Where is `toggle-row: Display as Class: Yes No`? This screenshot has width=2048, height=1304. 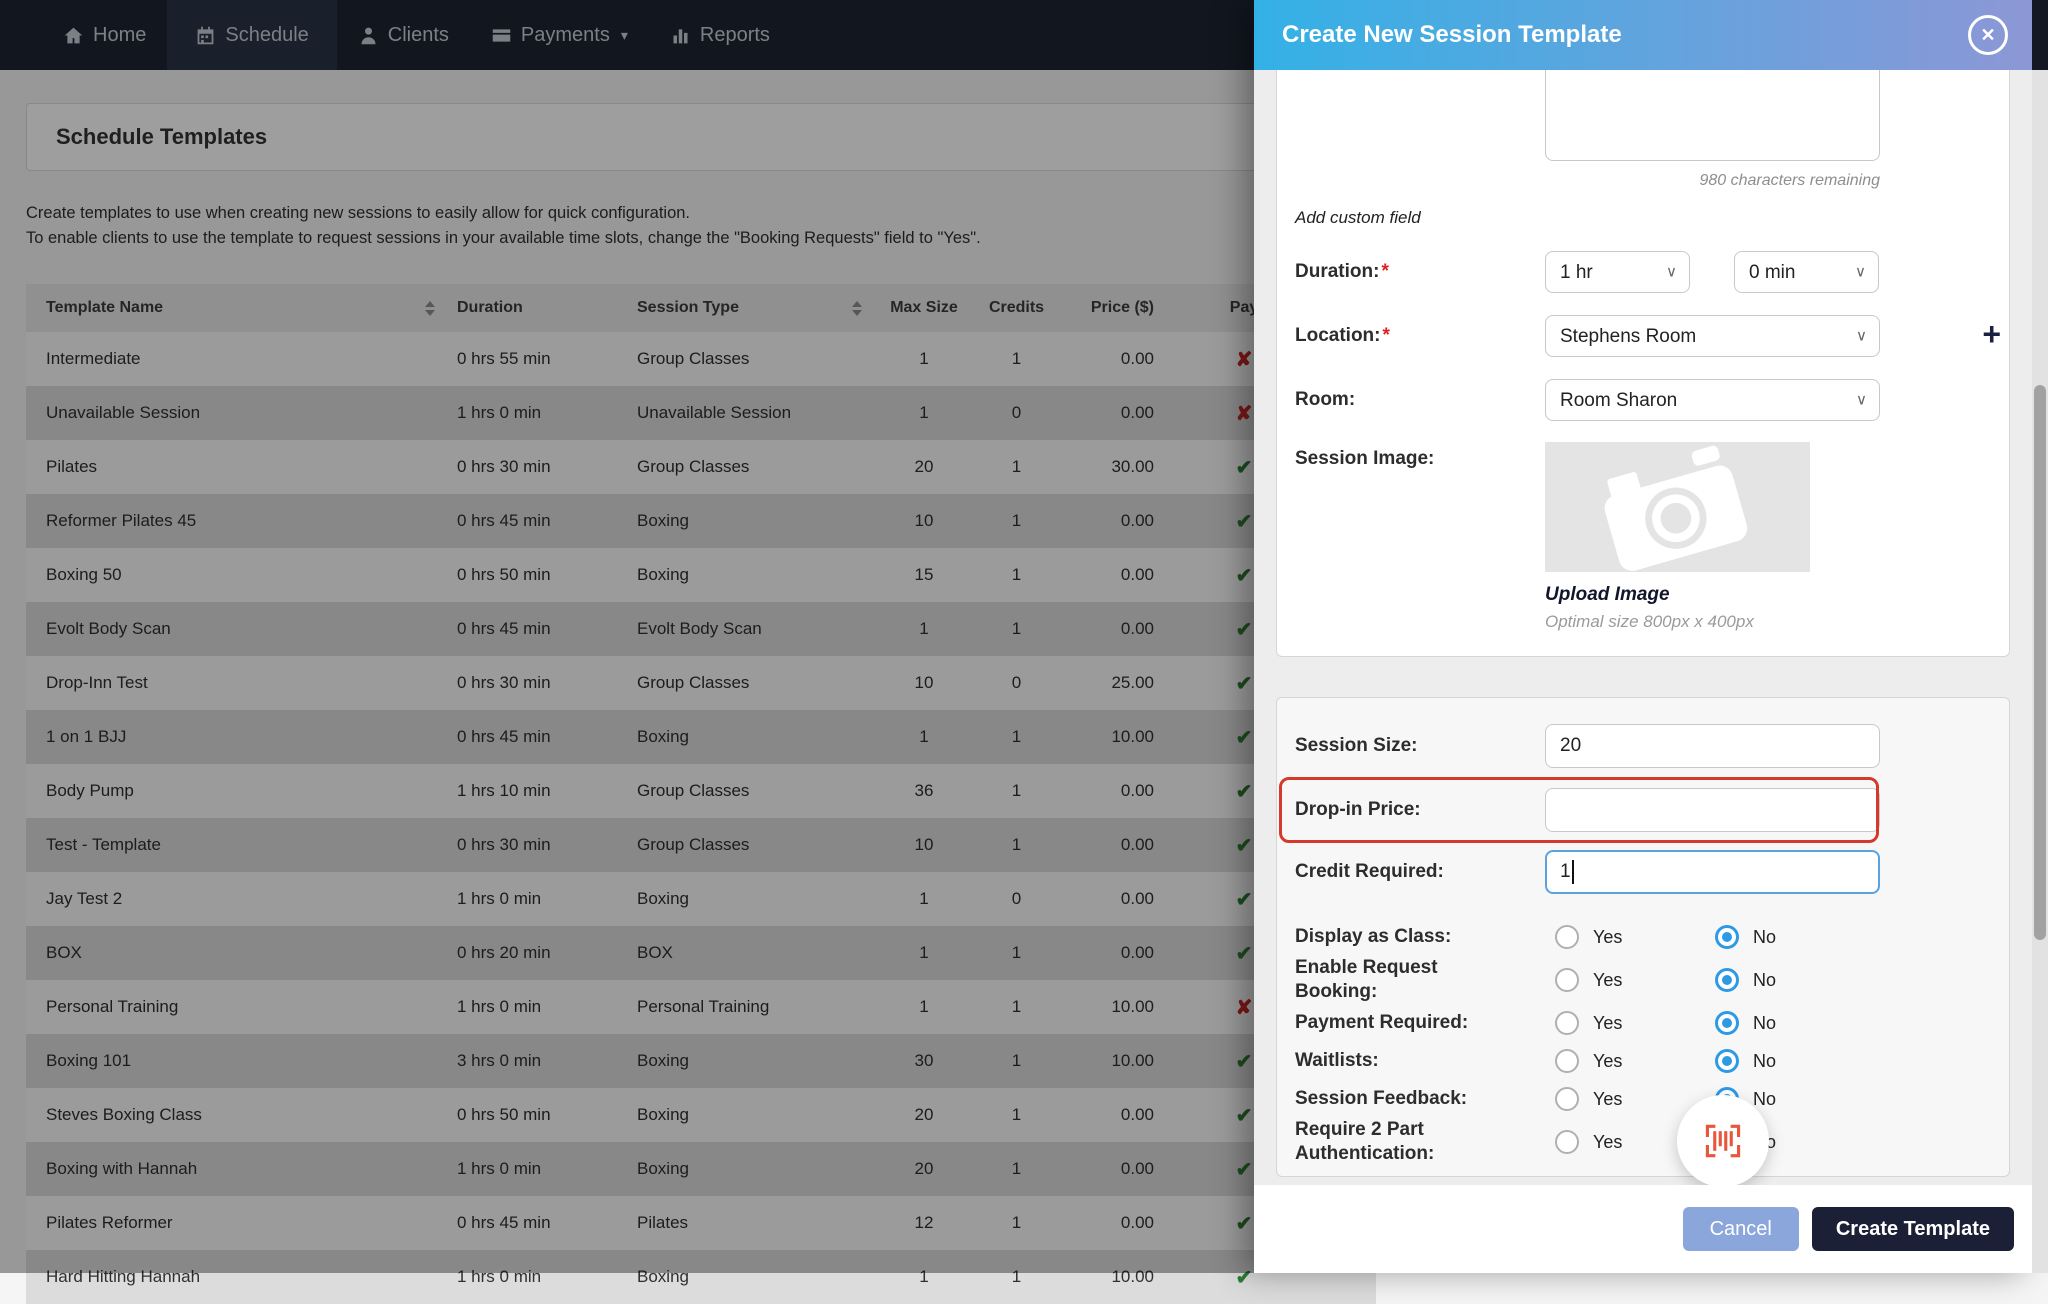 toggle-row: Display as Class: Yes No is located at coordinates (1643, 937).